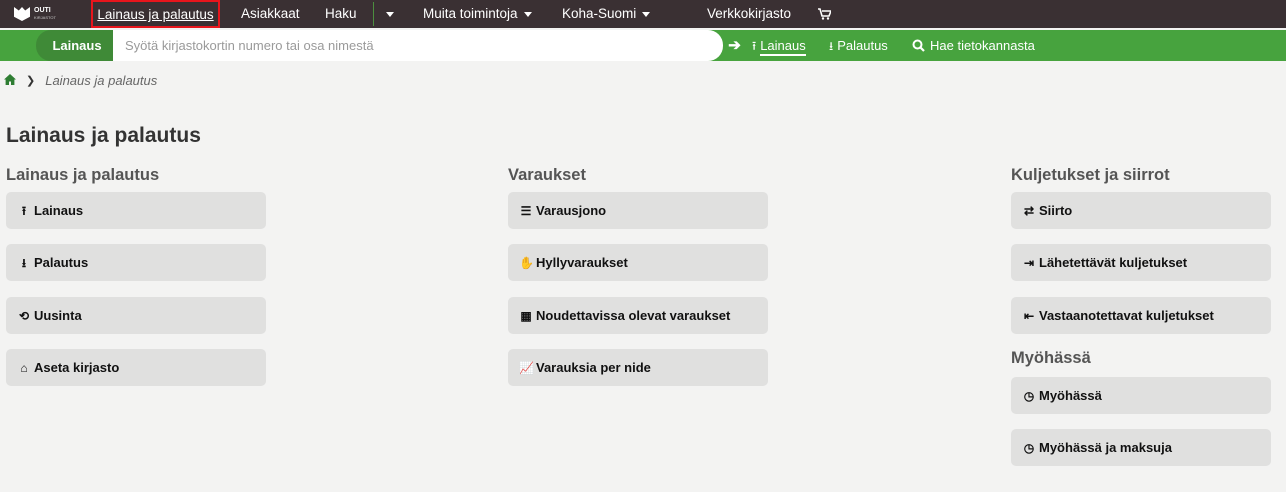 This screenshot has width=1286, height=492. Describe the element at coordinates (749, 14) in the screenshot. I see `nav-opac: Verkkokirjasto` at that location.